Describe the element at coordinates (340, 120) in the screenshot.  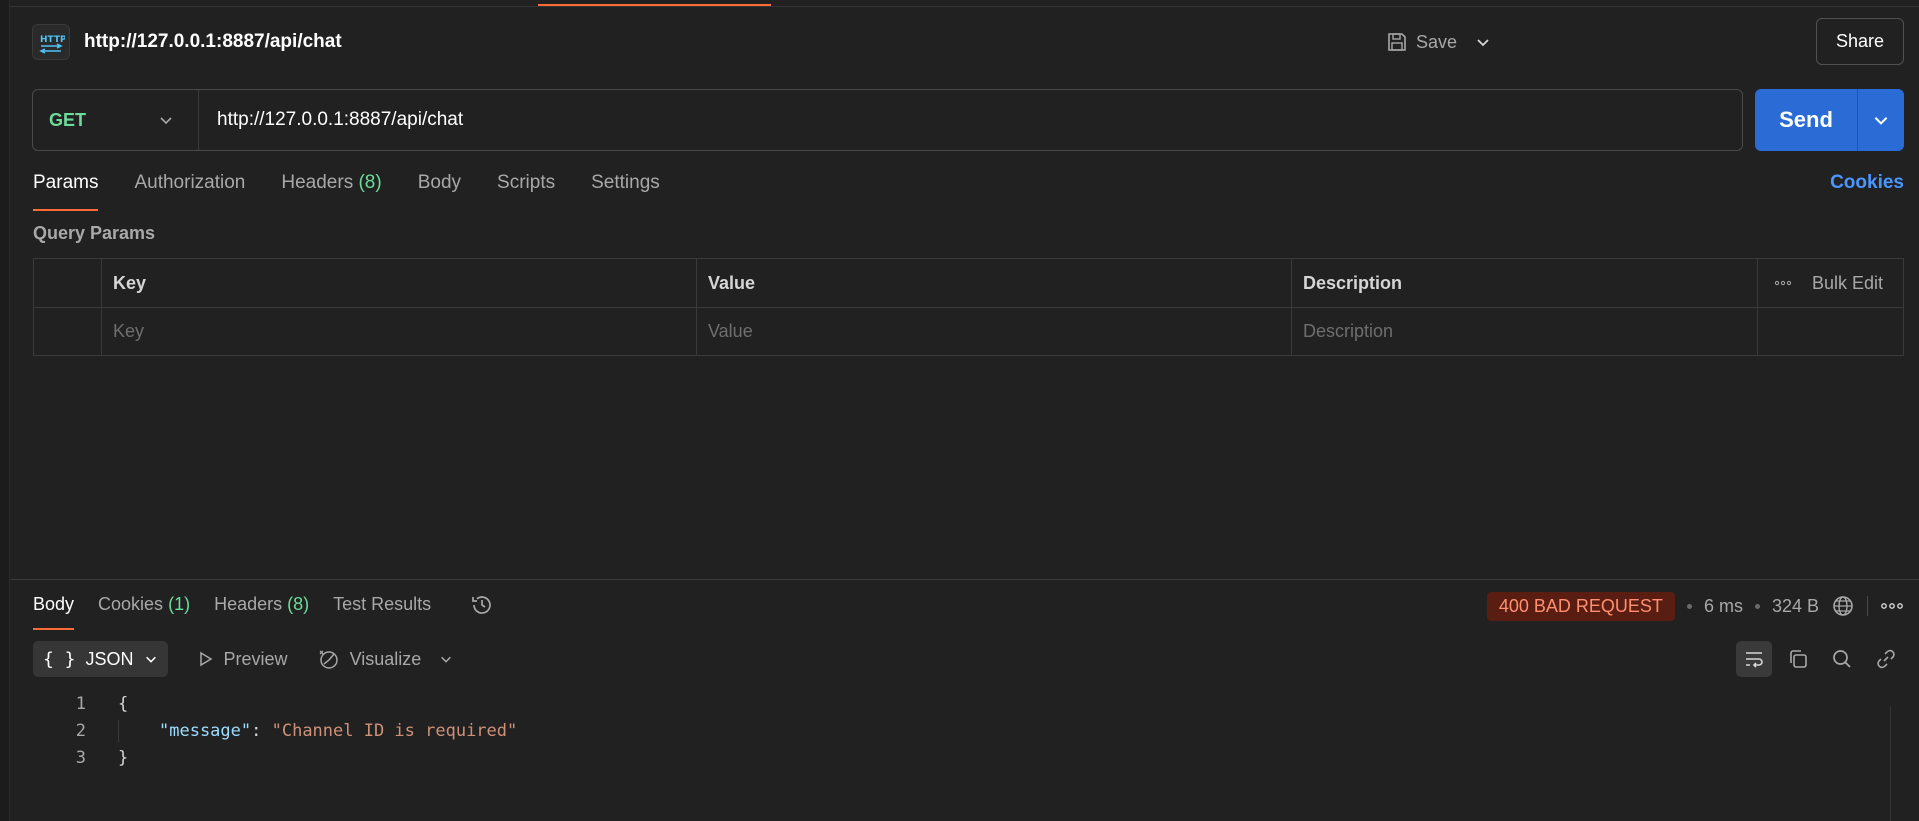
I see `url-input: http://127.0.0.1:8887/api/chat` at that location.